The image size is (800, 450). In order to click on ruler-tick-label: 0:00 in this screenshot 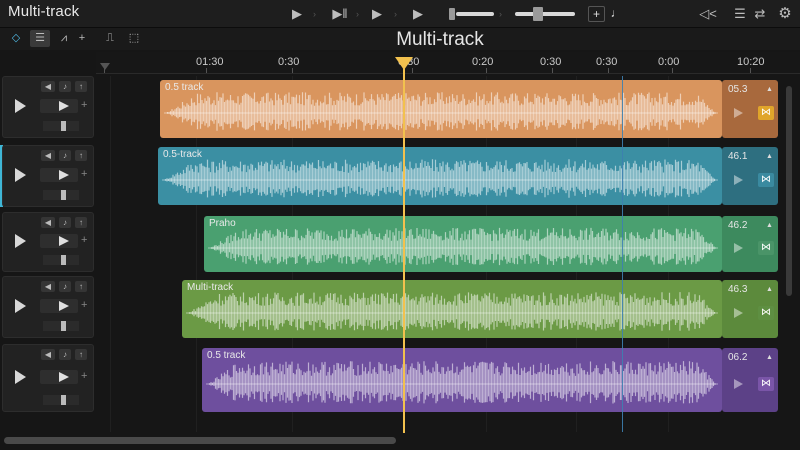, I will do `click(669, 62)`.